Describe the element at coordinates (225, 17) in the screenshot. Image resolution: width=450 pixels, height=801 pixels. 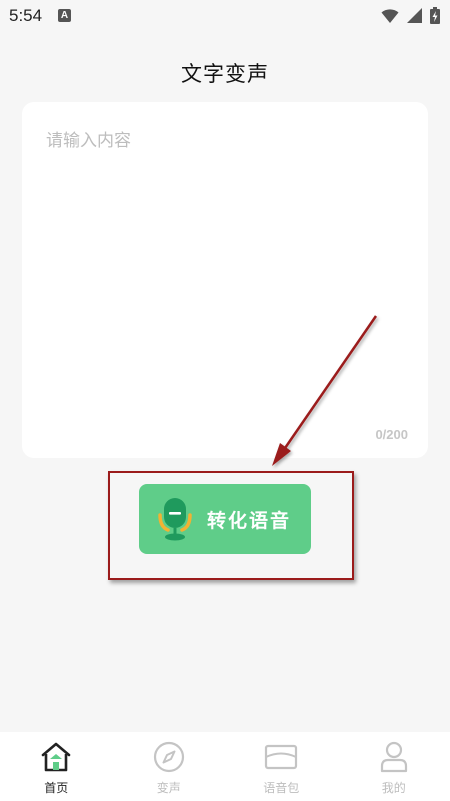
I see `status-bar: 5:54 A` at that location.